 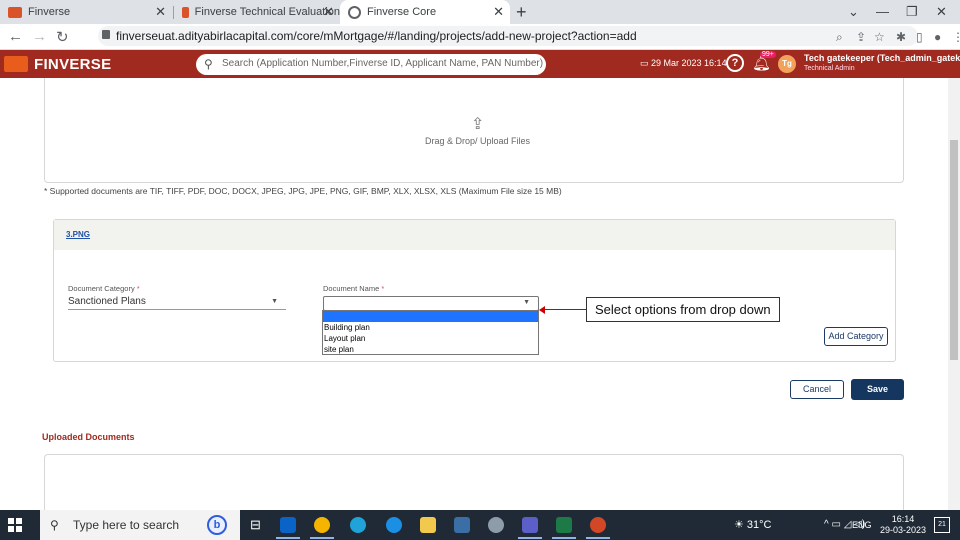 I want to click on clock-date: 29-03-2023, so click(x=903, y=530).